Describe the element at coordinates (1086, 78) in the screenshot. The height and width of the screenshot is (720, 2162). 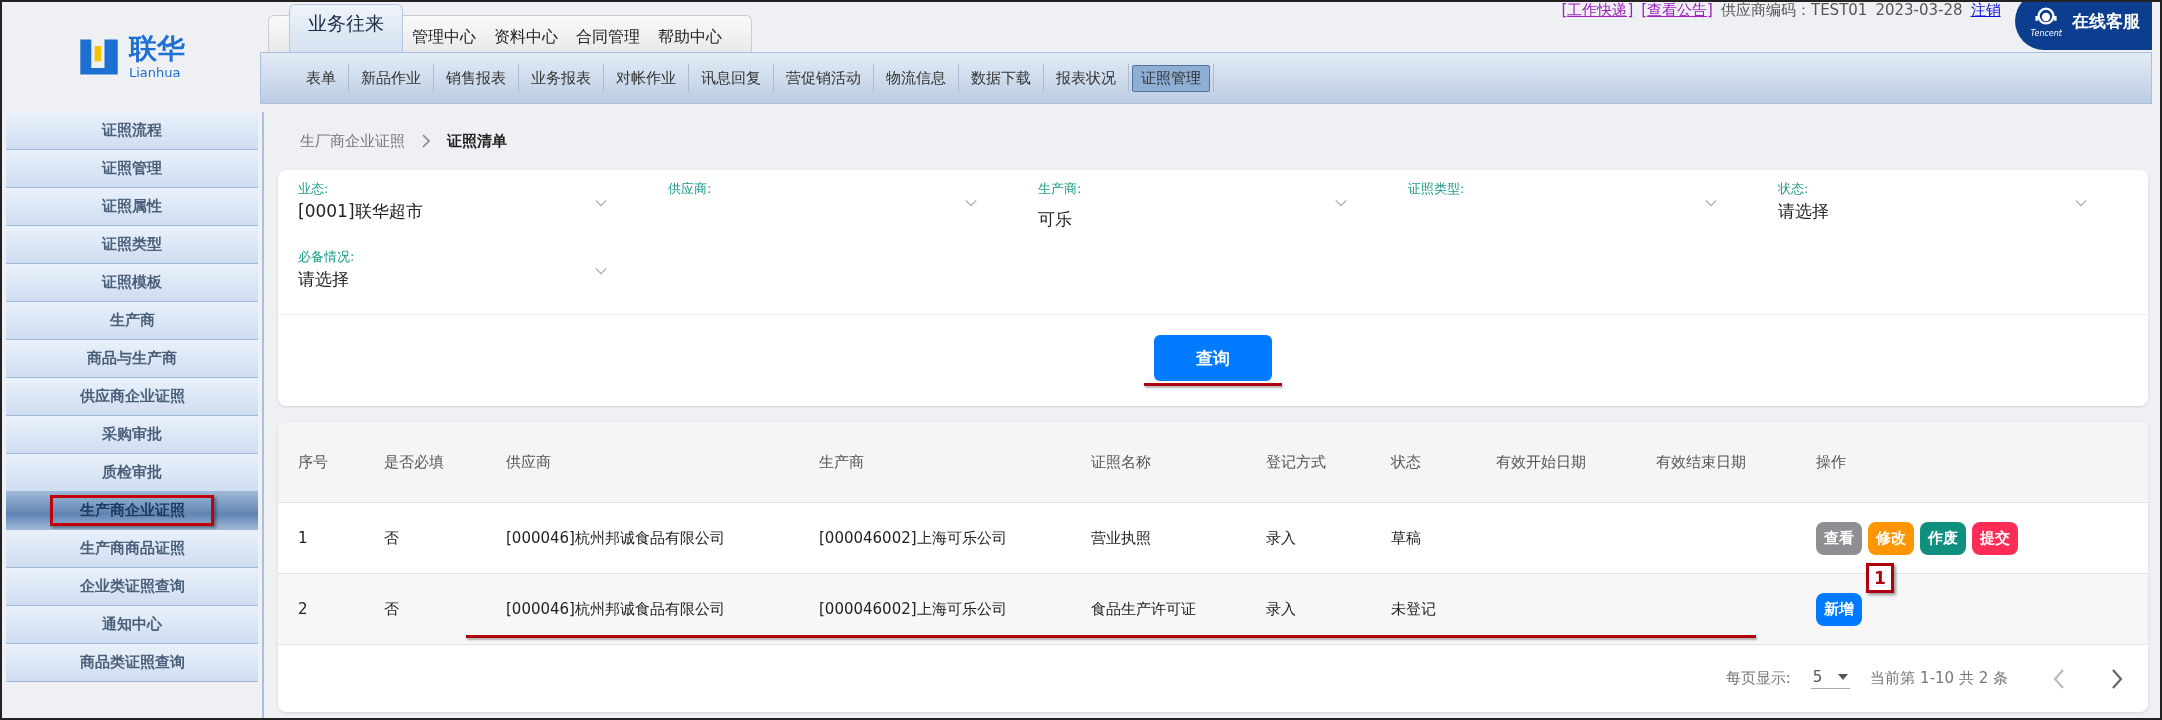
I see `sub-nav-item: 报表状况` at that location.